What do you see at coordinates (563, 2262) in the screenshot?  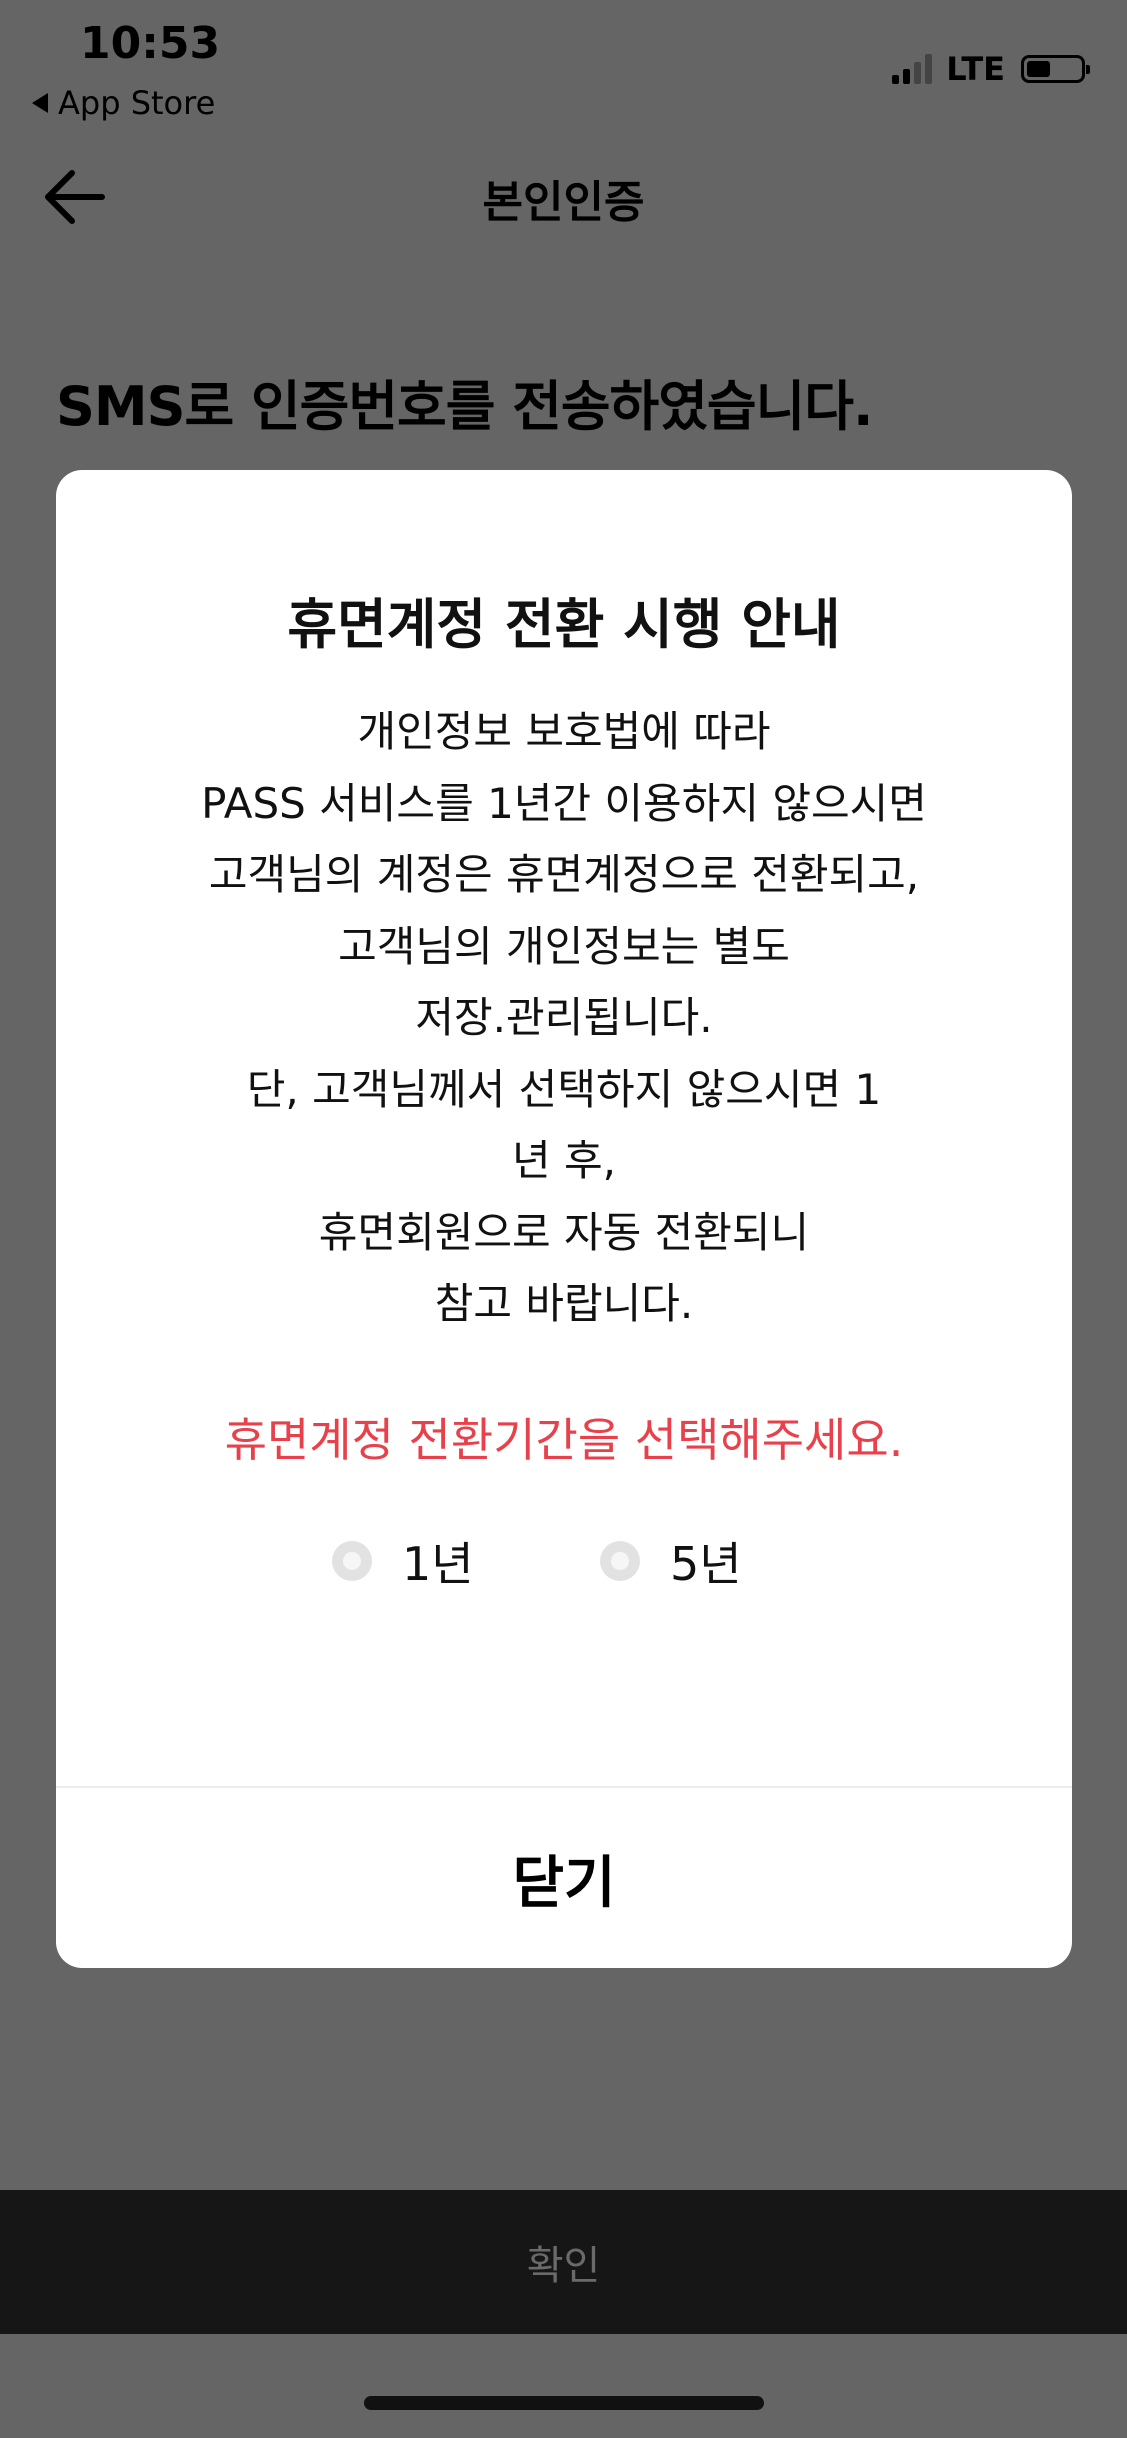 I see `confirm-button: 확인` at bounding box center [563, 2262].